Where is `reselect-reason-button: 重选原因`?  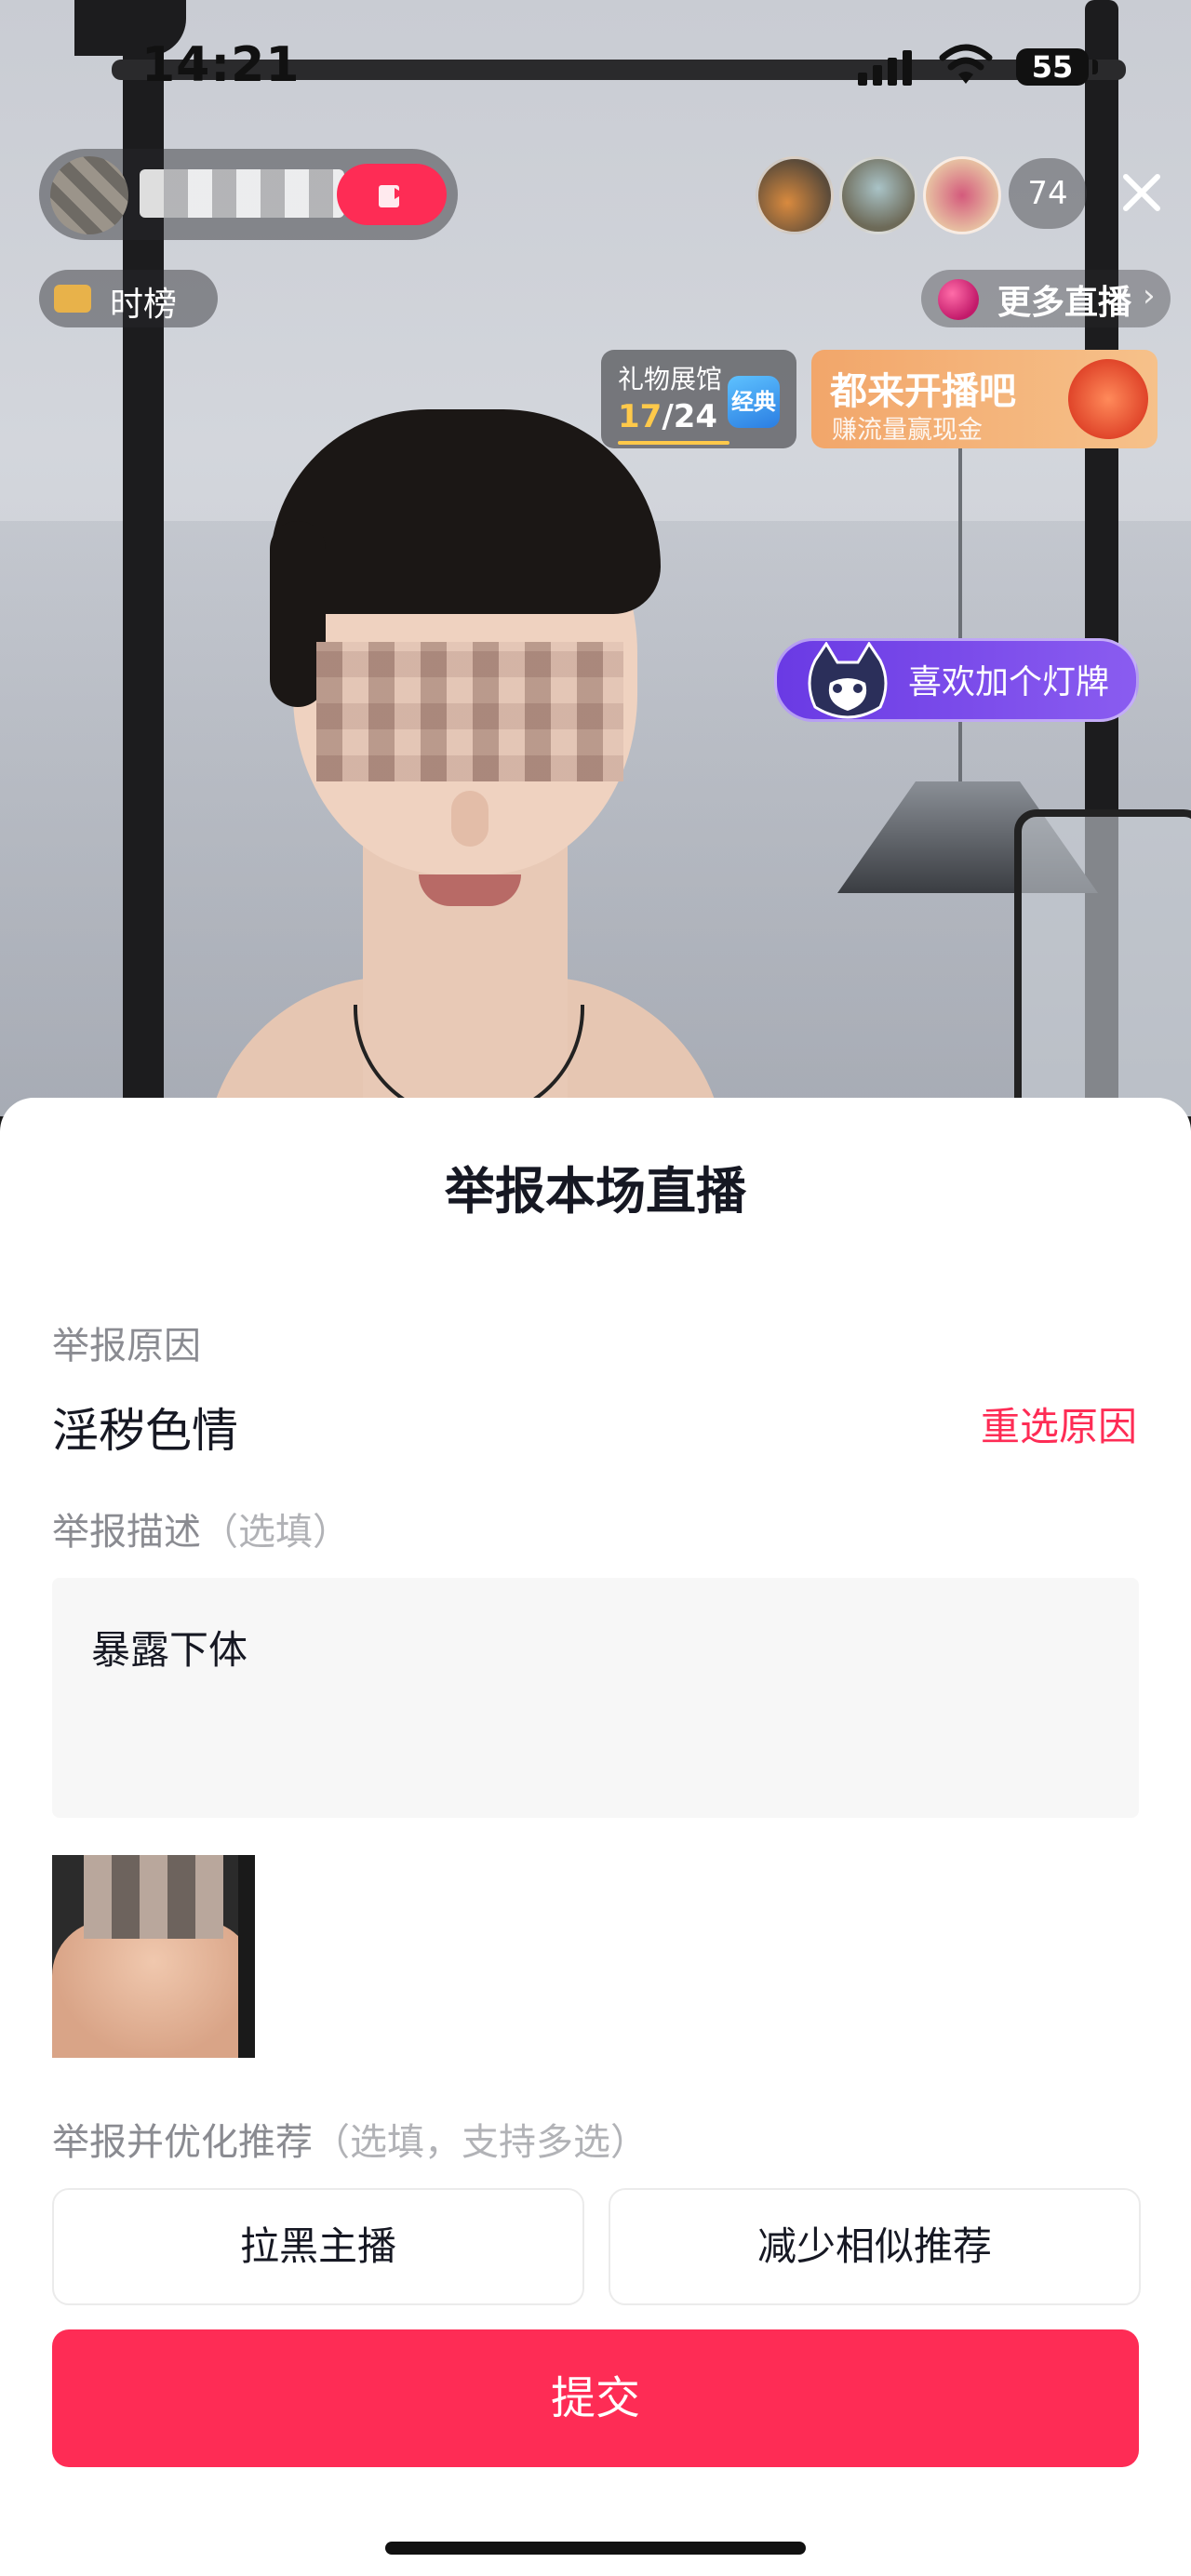
reselect-reason-button: 重选原因 is located at coordinates (1059, 1423).